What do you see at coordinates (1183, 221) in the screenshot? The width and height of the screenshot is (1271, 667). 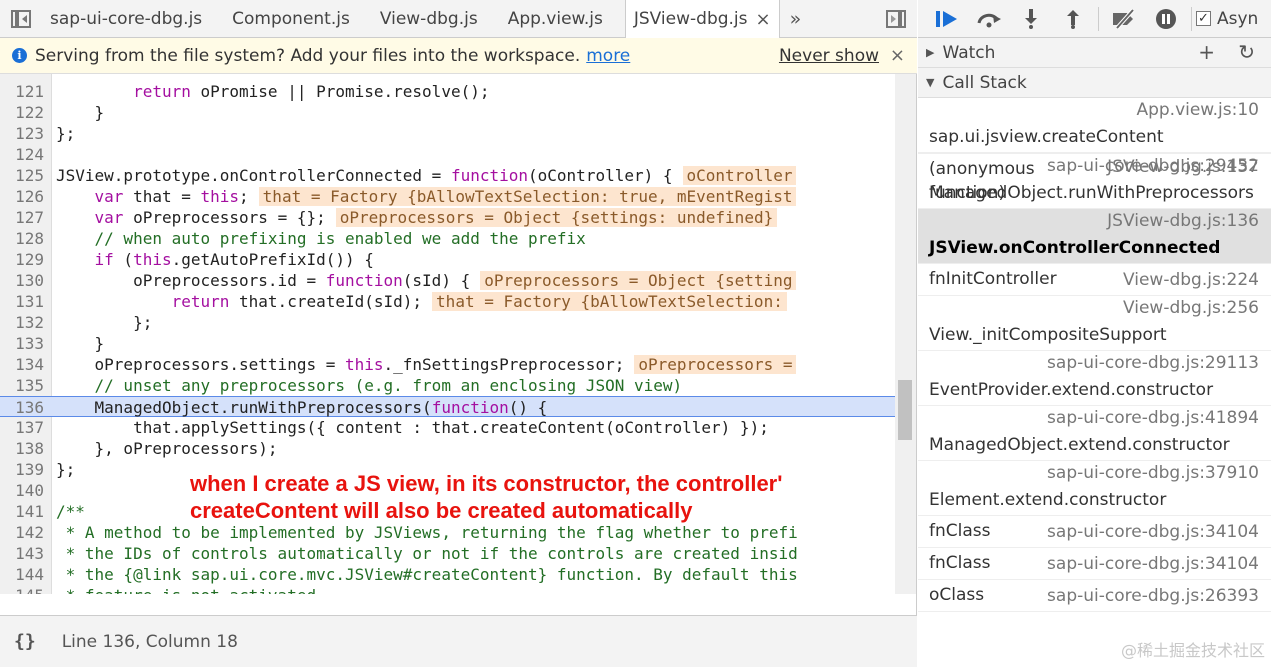 I see `call-frame-location: JSView-dbg.js:136` at bounding box center [1183, 221].